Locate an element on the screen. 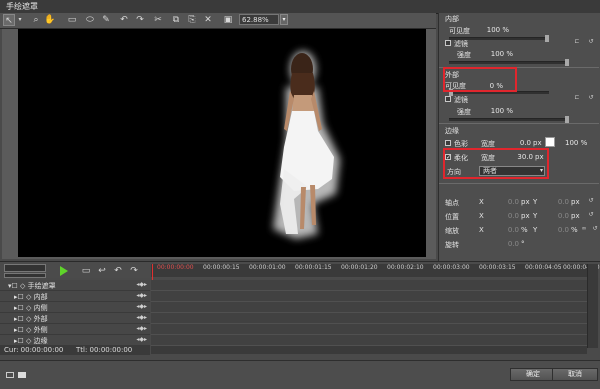 Image resolution: width=600 pixels, height=389 pixels. position-reset-icon: ↺ is located at coordinates (591, 214).